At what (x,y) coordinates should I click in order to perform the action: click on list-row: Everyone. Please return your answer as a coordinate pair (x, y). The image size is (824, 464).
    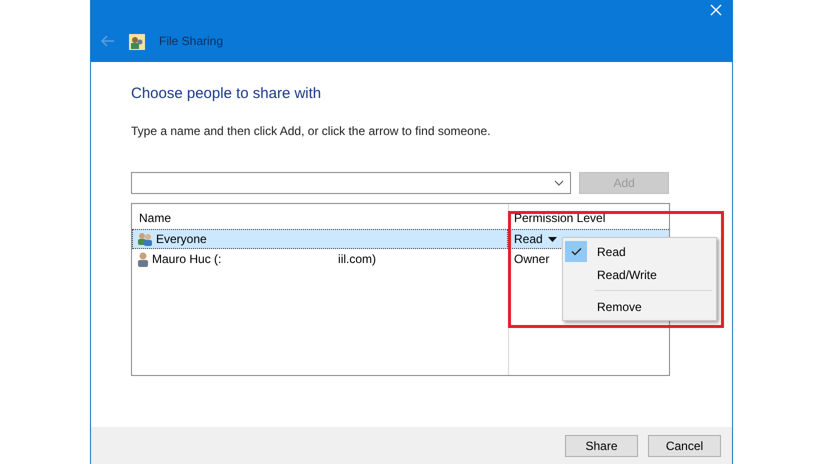
    Looking at the image, I should click on (320, 239).